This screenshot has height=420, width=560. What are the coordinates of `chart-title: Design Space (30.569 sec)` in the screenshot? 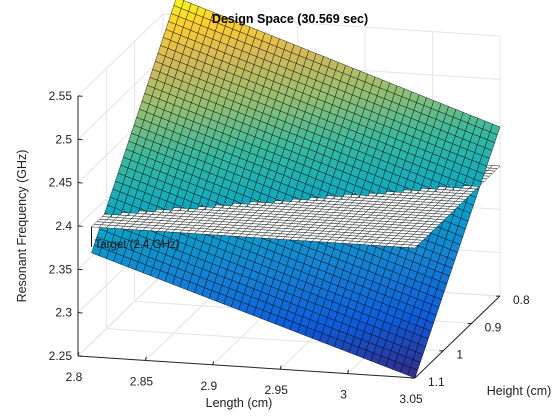 It's located at (290, 19).